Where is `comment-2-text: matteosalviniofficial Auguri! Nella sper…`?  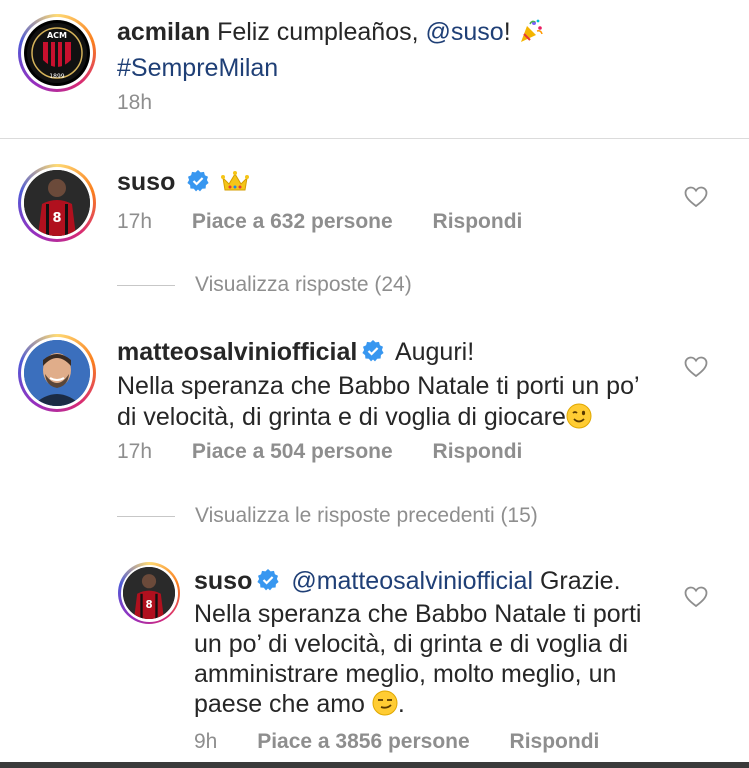
comment-2-text: matteosalviniofficial Auguri! Nella sper… is located at coordinates (378, 387).